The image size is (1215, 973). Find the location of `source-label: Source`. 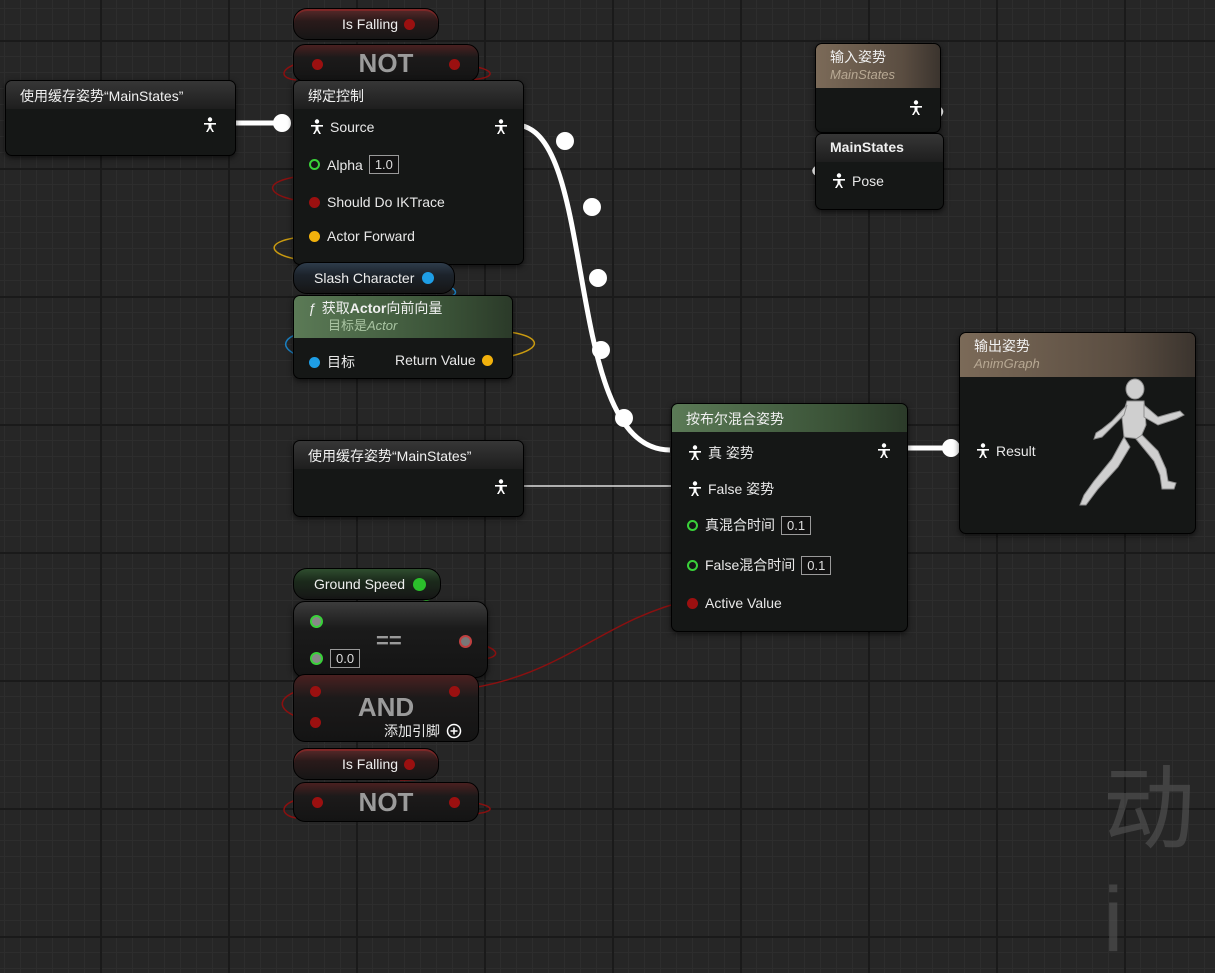

source-label: Source is located at coordinates (352, 127).